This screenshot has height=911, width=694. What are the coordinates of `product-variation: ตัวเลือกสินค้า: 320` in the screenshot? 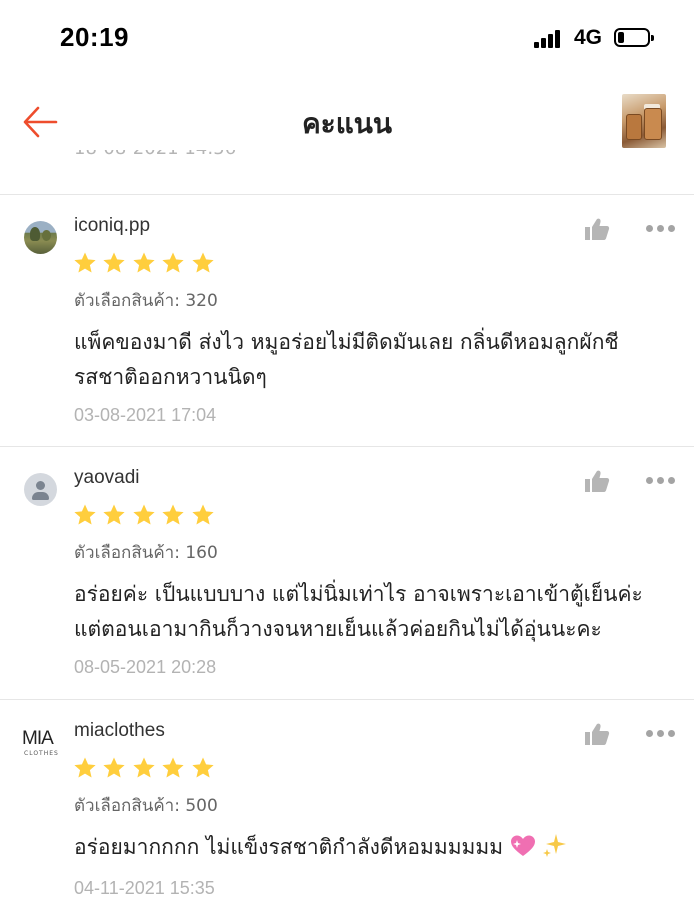 It's located at (146, 301).